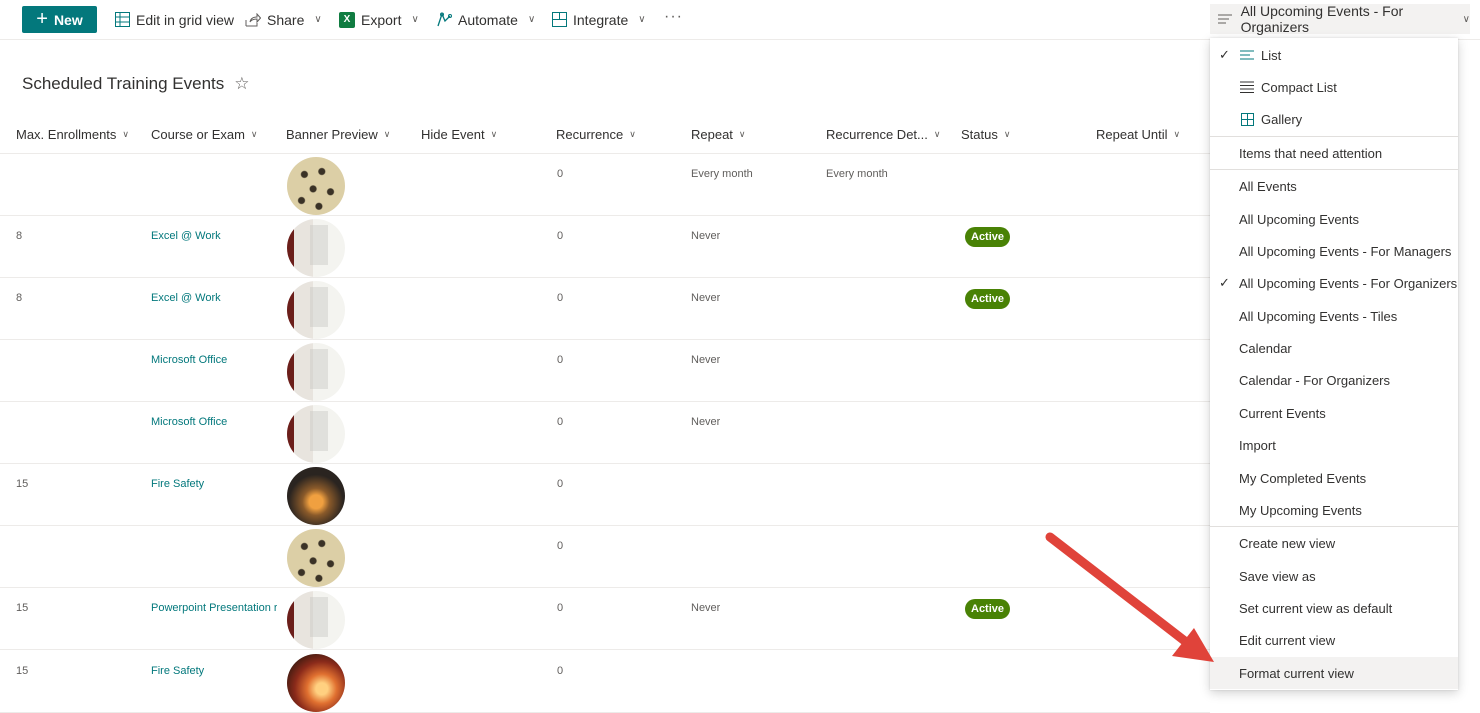 The image size is (1480, 713). Describe the element at coordinates (204, 134) in the screenshot. I see `column-header-course: Course or Exam ∨` at that location.